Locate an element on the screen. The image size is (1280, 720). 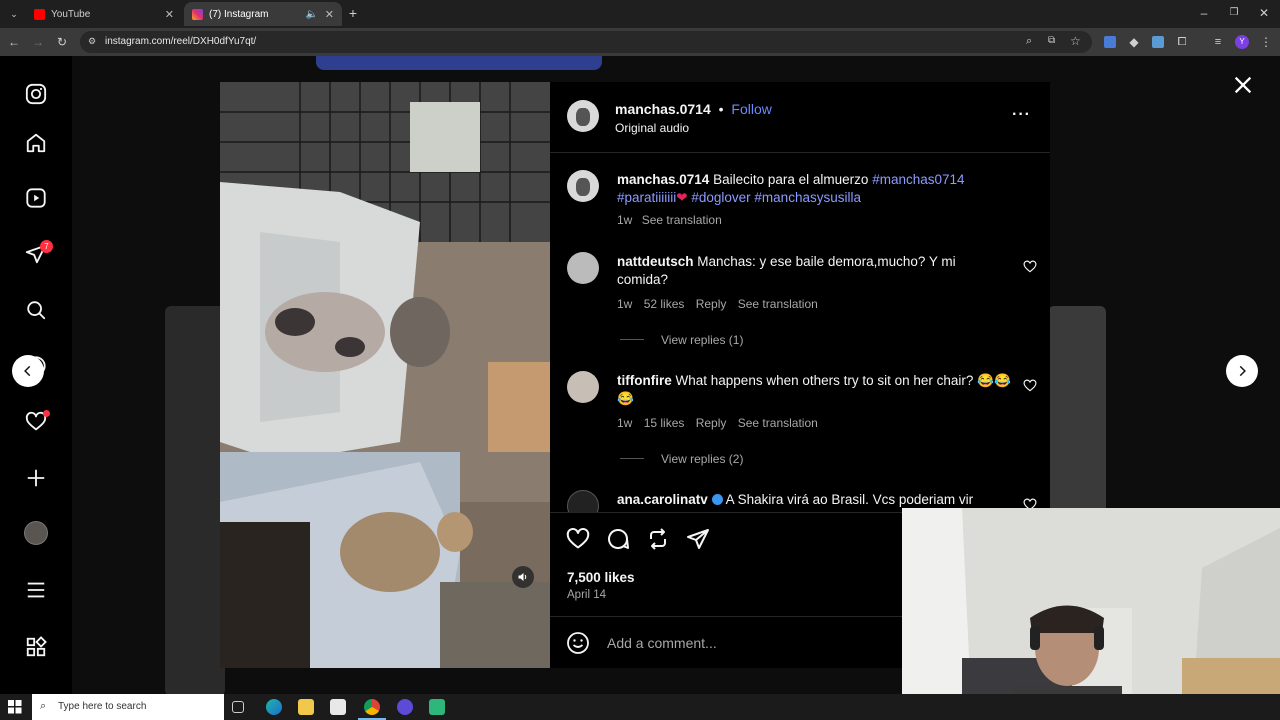
reading-list-icon: ≡ is located at coordinates (1218, 42).